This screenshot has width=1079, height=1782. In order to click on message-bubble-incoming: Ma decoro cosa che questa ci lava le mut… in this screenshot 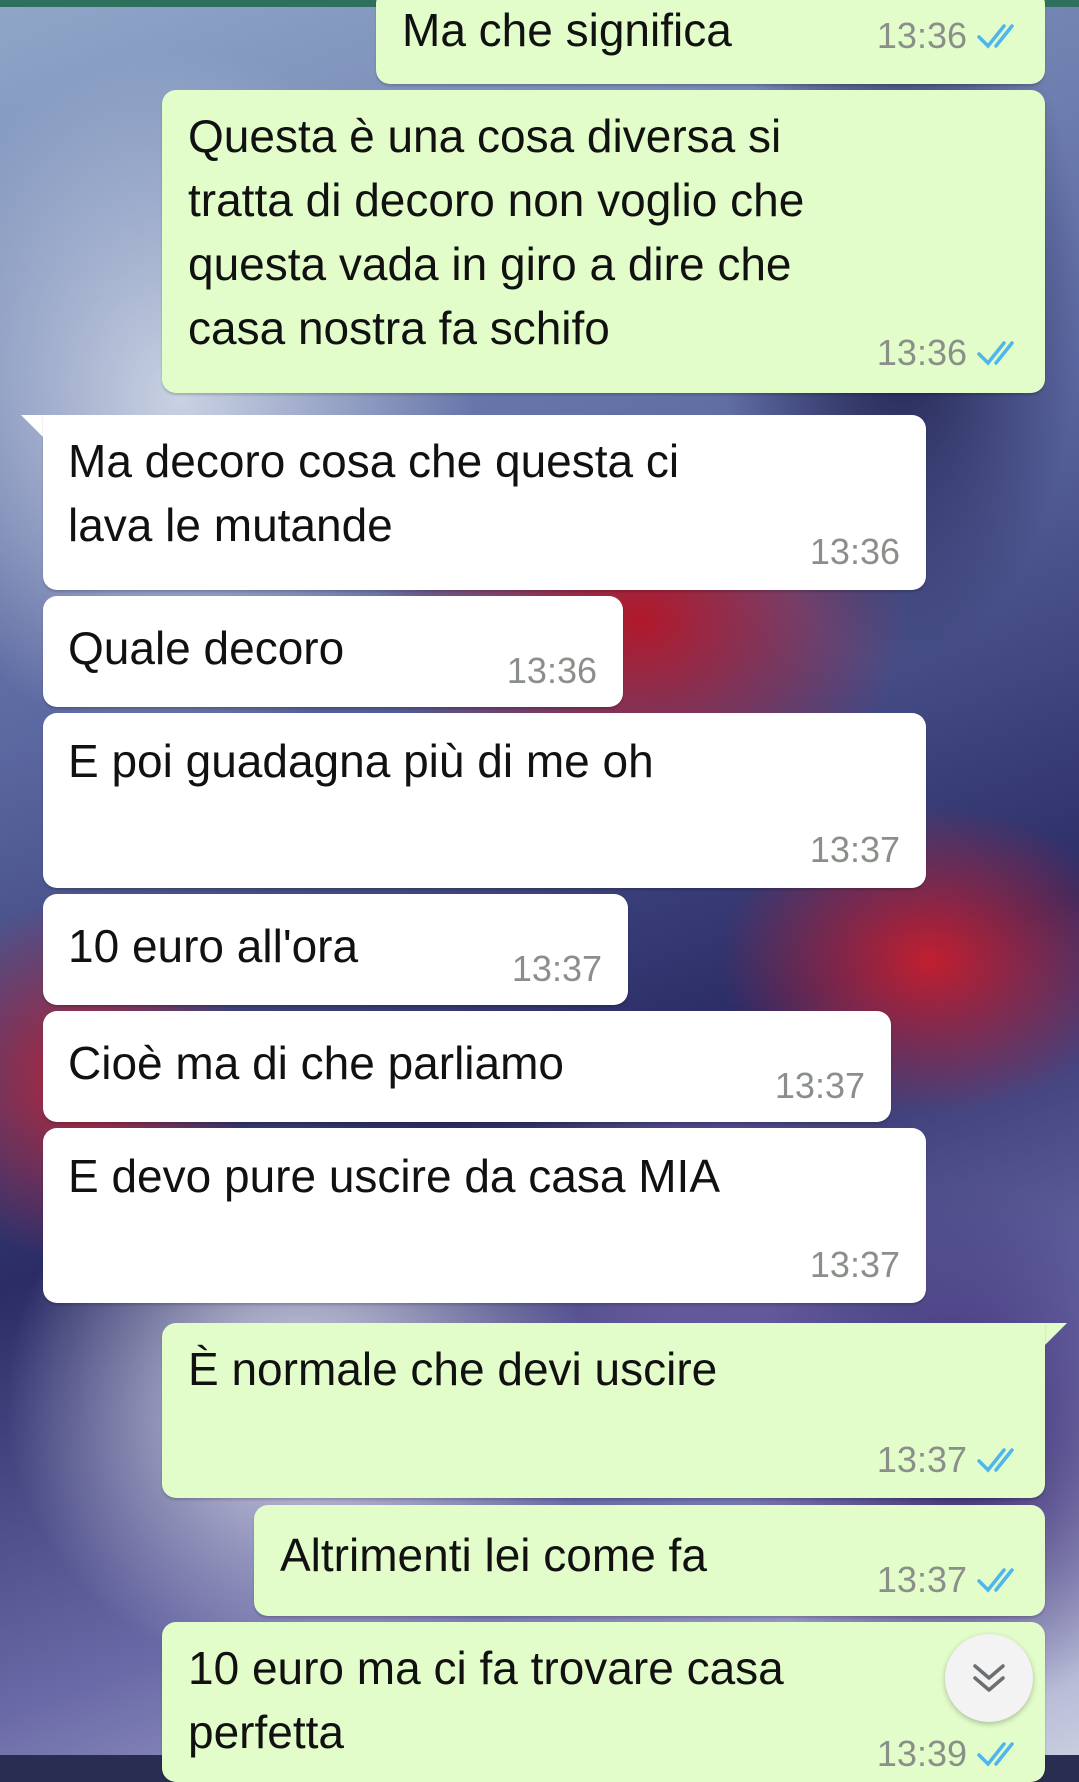, I will do `click(484, 502)`.